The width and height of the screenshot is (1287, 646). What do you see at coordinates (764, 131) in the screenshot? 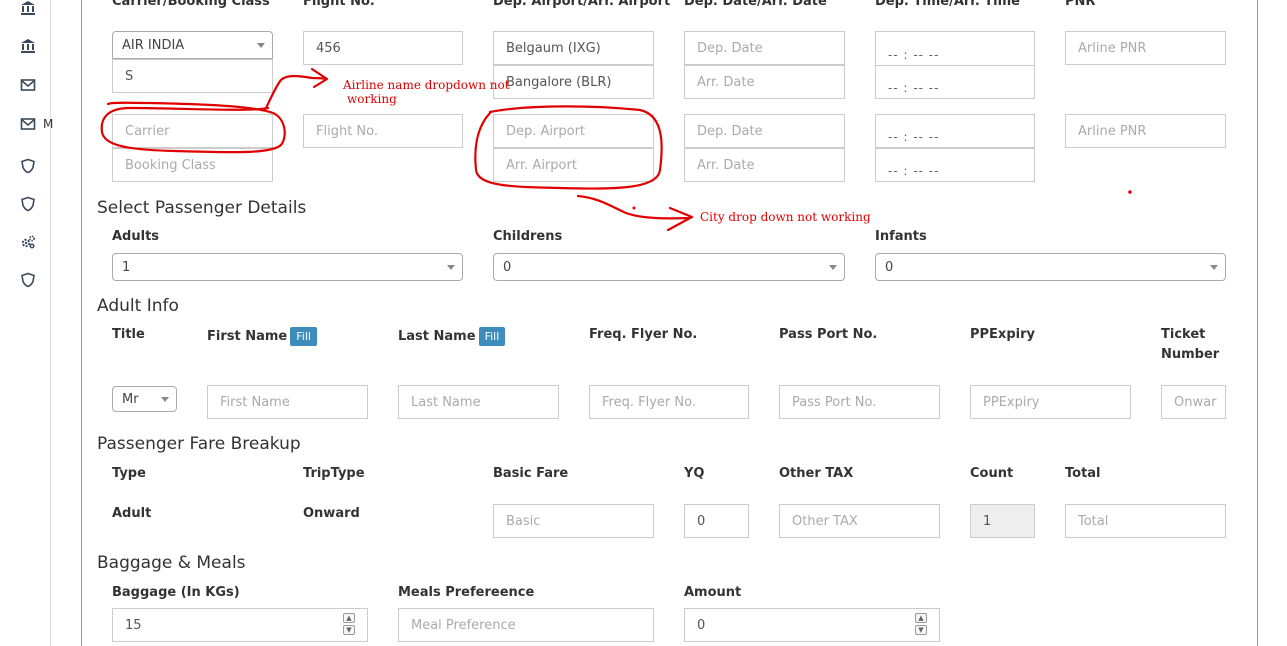
I see `dep-date-input-2: Dep. Date` at bounding box center [764, 131].